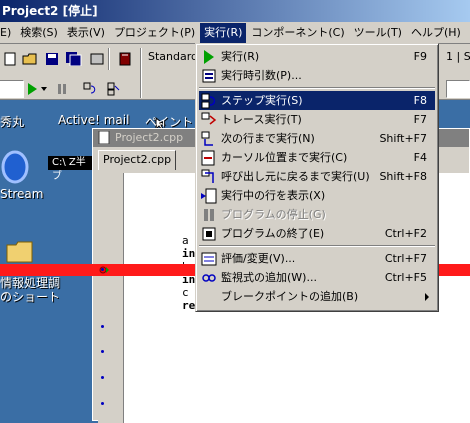 This screenshot has width=470, height=423. What do you see at coordinates (209, 278) in the screenshot?
I see `add-watch-icon` at bounding box center [209, 278].